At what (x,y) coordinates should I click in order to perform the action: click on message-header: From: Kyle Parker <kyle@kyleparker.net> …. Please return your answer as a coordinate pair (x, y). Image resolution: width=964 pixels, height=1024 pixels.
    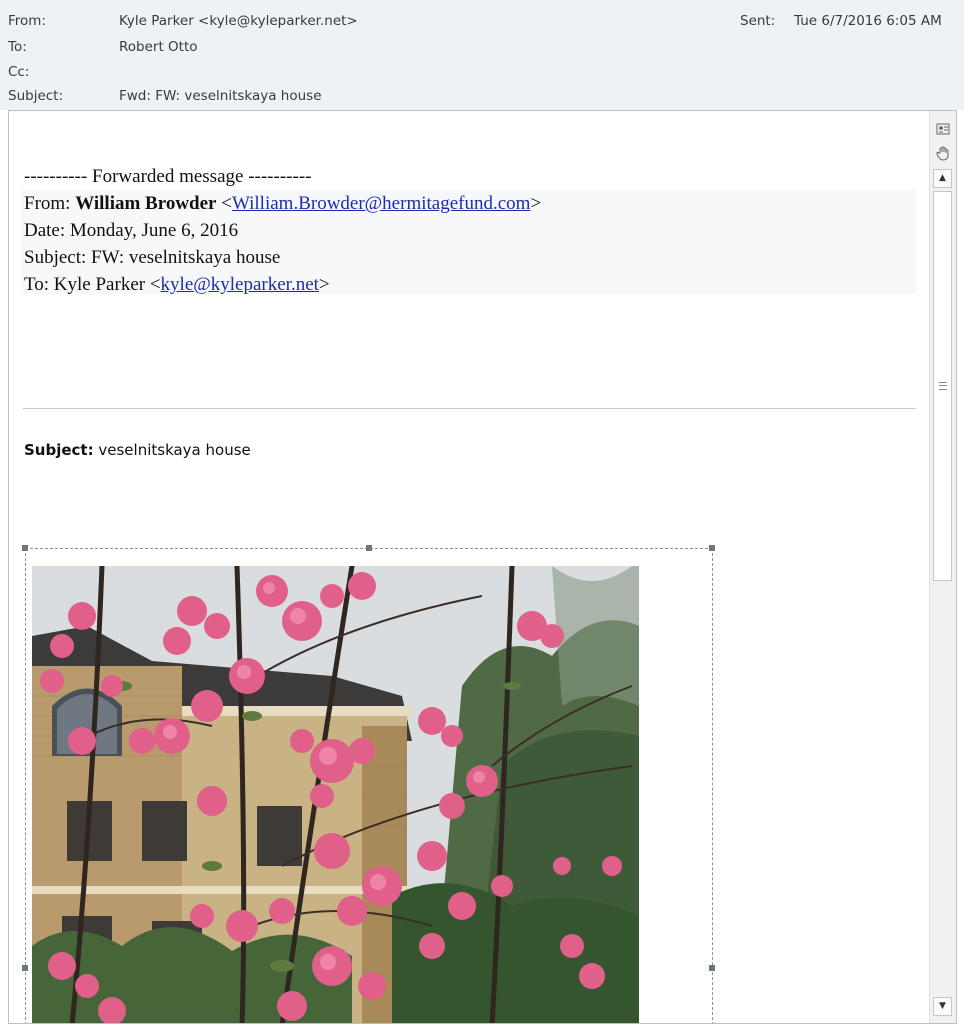
    Looking at the image, I should click on (482, 55).